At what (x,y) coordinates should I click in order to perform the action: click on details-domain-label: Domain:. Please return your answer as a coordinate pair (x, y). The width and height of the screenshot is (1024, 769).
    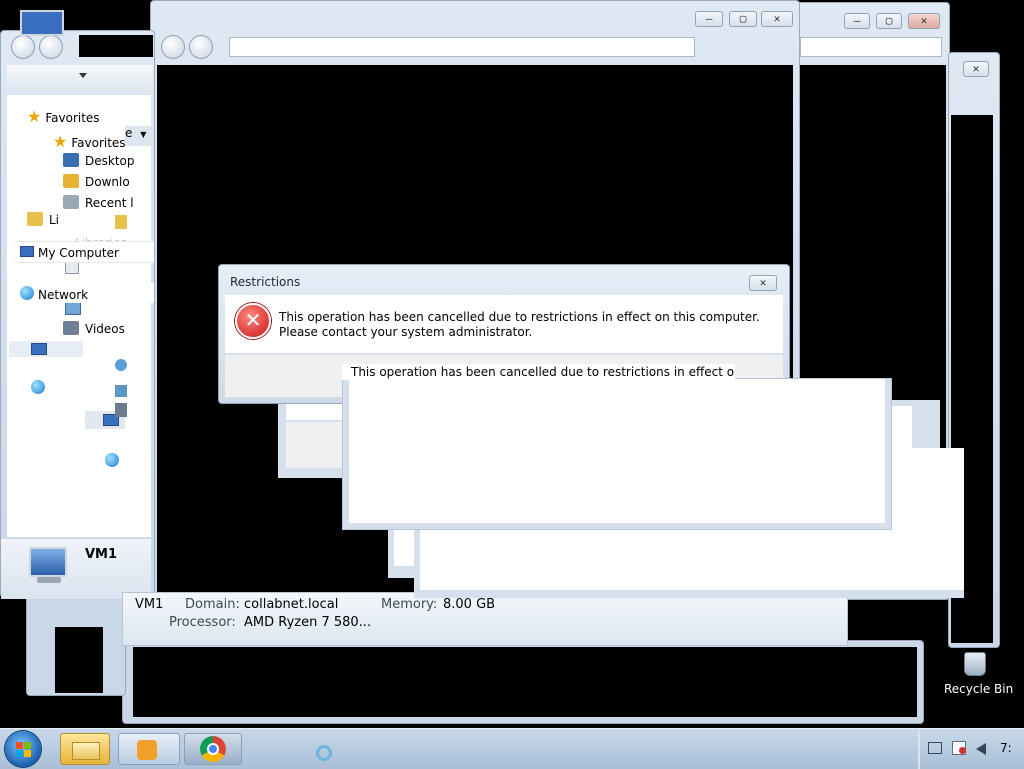
    Looking at the image, I should click on (212, 604).